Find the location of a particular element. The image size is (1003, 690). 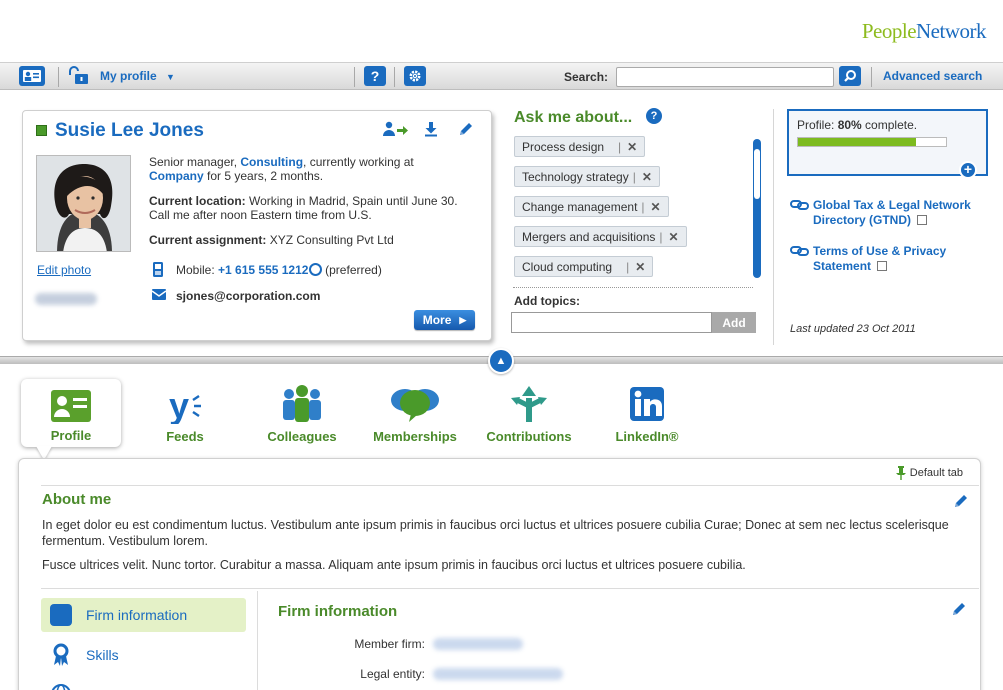

chevron-up-icon: ▲ is located at coordinates (501, 361).